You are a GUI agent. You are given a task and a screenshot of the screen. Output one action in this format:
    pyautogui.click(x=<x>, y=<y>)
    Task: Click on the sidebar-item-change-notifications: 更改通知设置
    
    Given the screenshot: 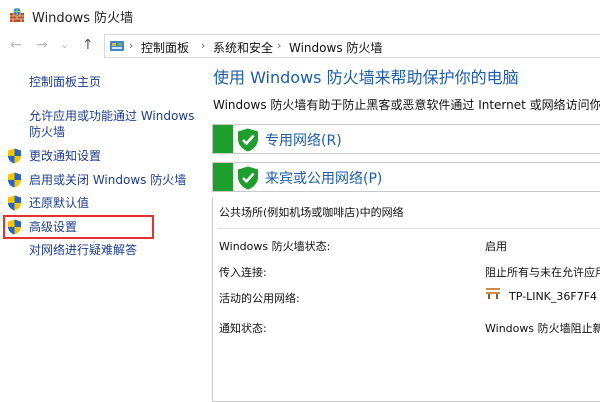 What is the action you would take?
    pyautogui.click(x=65, y=156)
    